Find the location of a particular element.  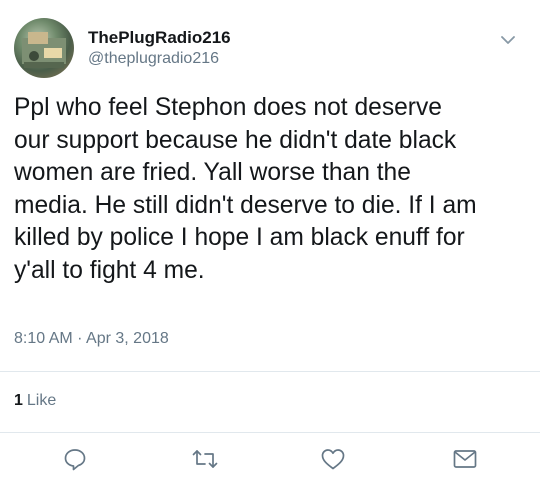

reply-icon is located at coordinates (75, 461).